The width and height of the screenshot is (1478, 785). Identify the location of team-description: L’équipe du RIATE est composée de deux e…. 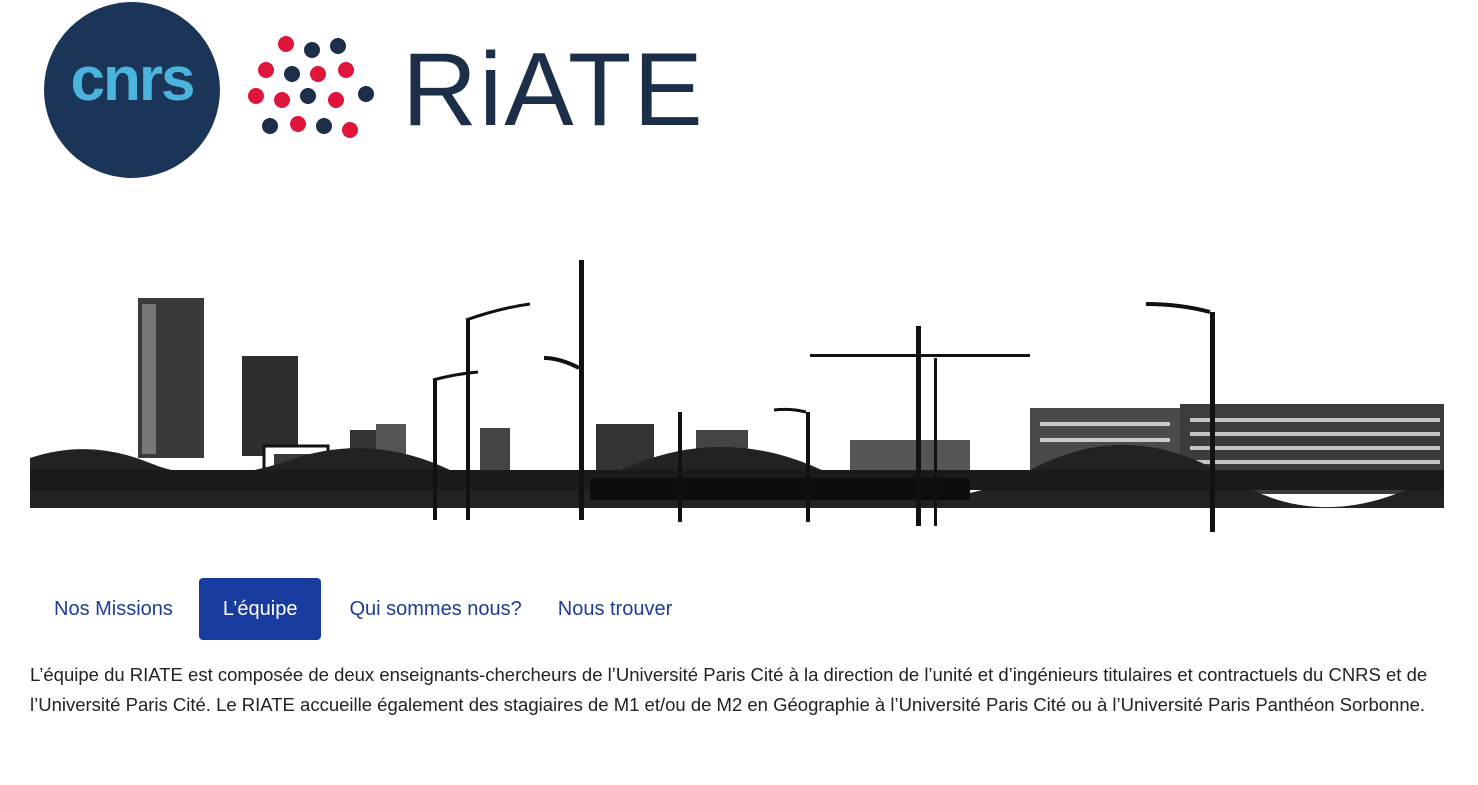
(729, 689).